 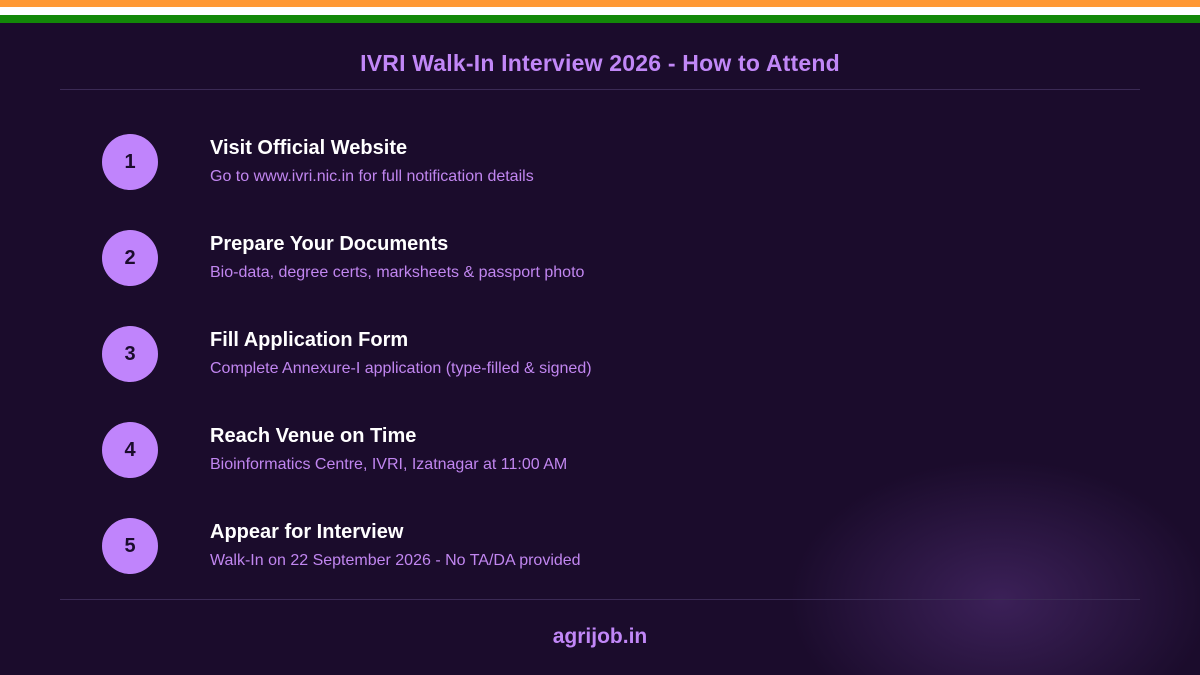 What do you see at coordinates (600, 599) in the screenshot?
I see `bottom-divider` at bounding box center [600, 599].